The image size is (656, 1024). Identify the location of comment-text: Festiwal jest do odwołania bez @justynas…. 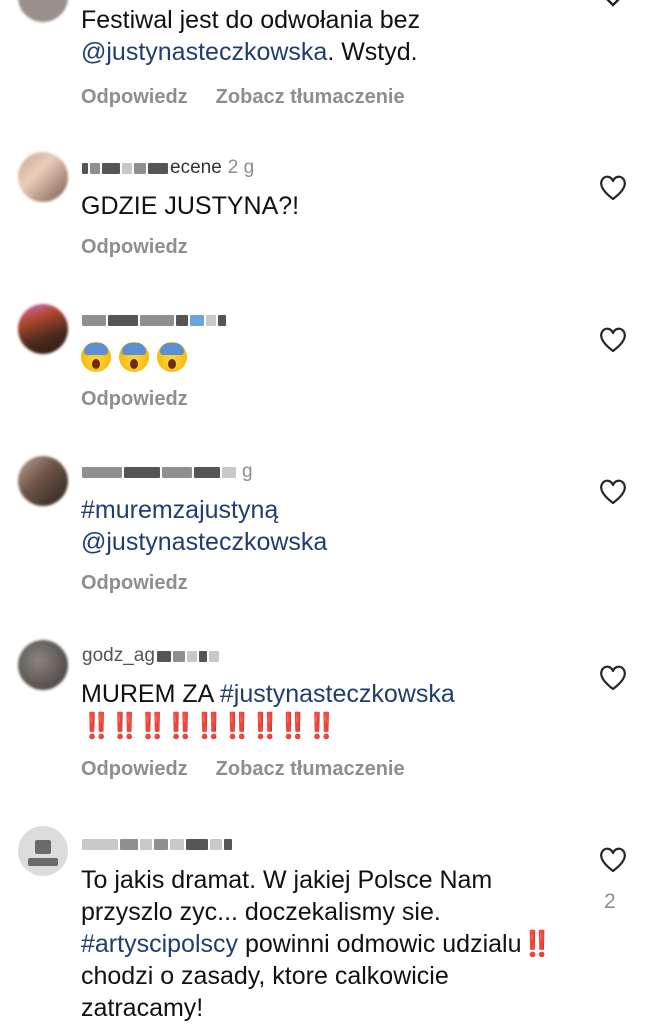
(251, 36).